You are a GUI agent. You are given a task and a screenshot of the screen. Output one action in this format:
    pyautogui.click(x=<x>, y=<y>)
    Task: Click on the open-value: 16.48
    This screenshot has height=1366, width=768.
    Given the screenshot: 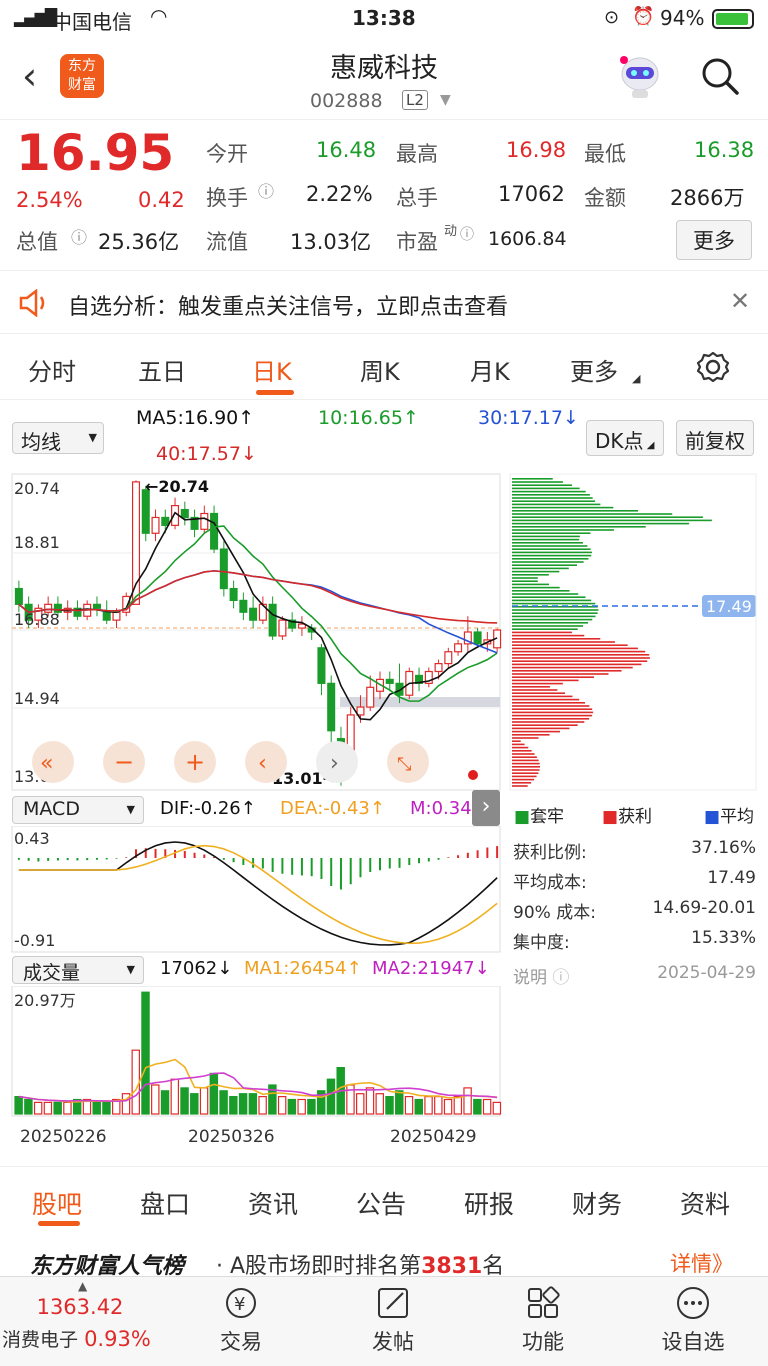 What is the action you would take?
    pyautogui.click(x=346, y=150)
    